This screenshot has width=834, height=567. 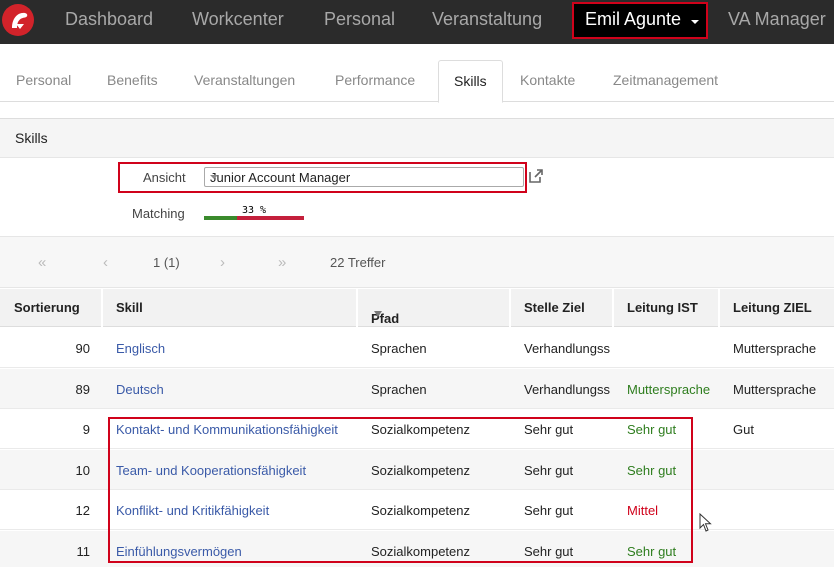 What do you see at coordinates (669, 389) in the screenshot?
I see `cell-leitung-ist: Muttersprache` at bounding box center [669, 389].